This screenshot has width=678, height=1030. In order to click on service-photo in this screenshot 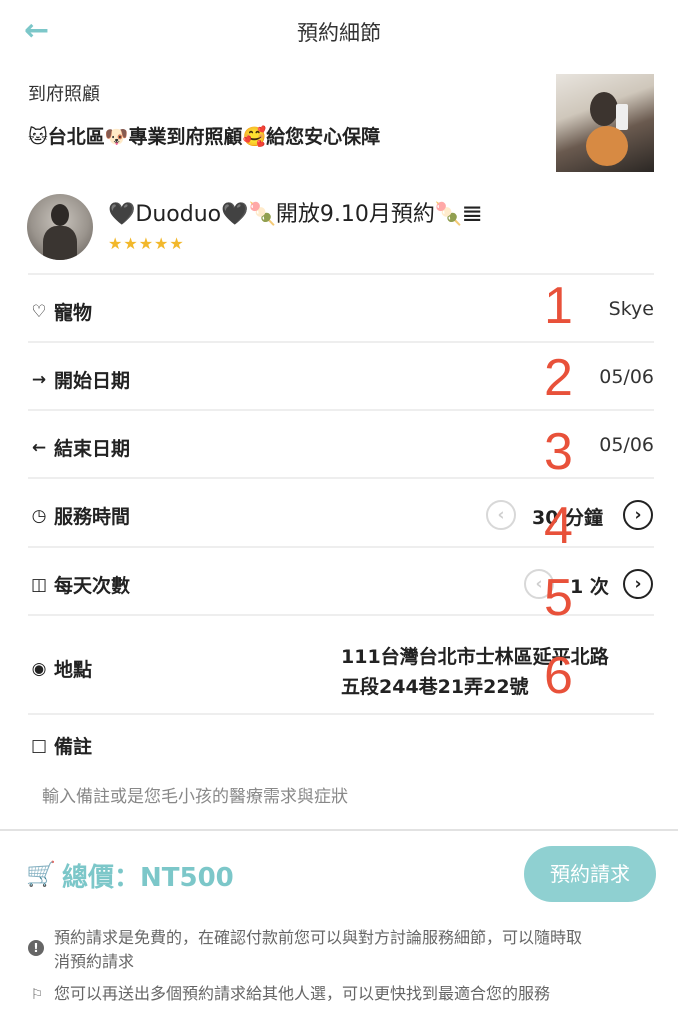, I will do `click(605, 123)`.